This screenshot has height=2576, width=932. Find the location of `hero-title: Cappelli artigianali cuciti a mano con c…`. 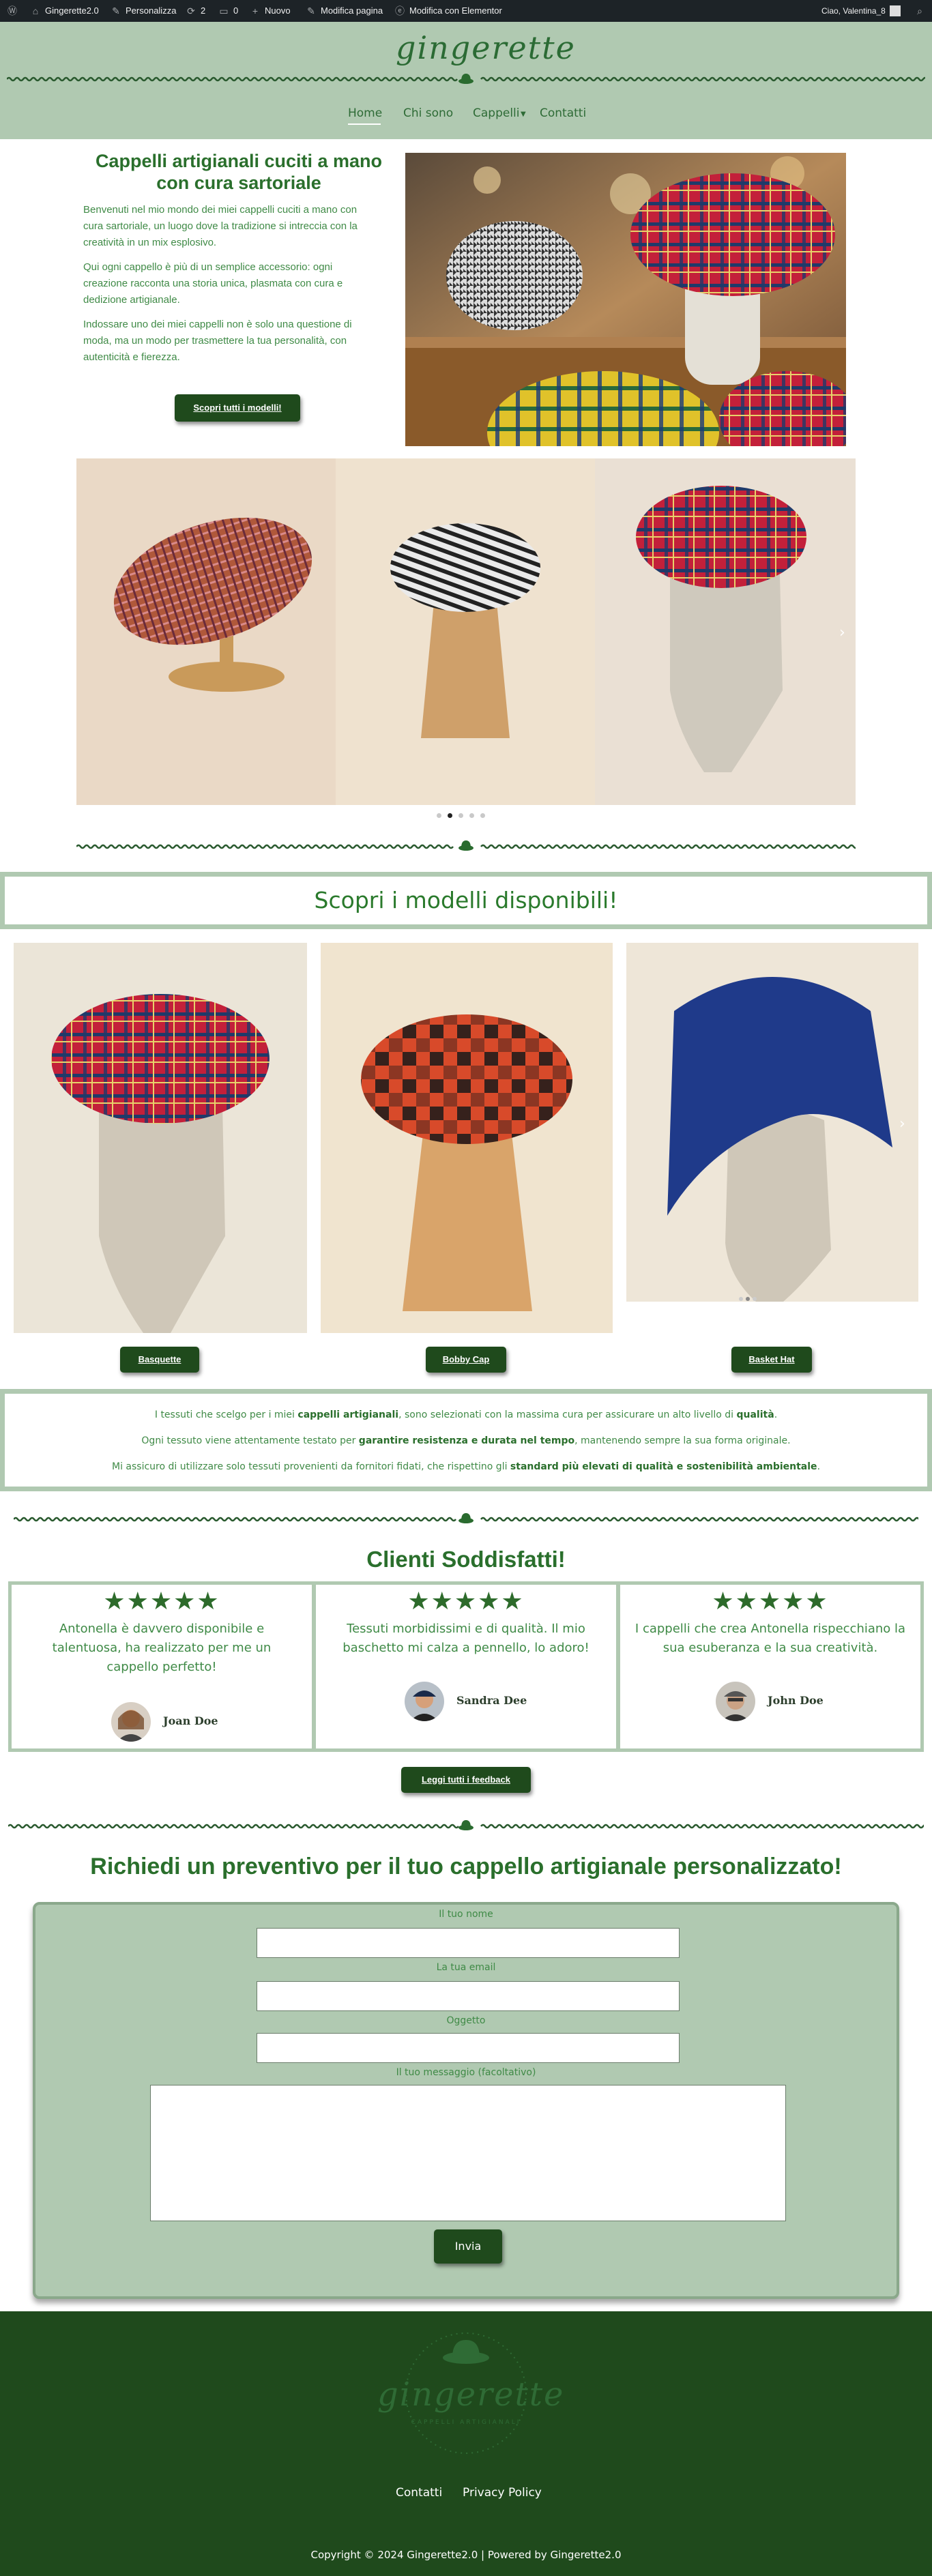

hero-title: Cappelli artigianali cuciti a mano con c… is located at coordinates (239, 172).